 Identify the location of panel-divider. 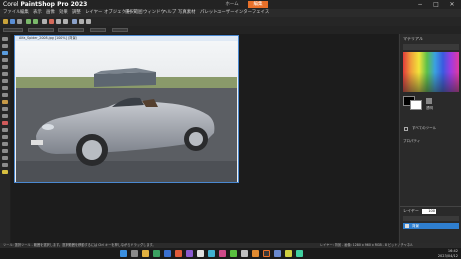
(430, 206).